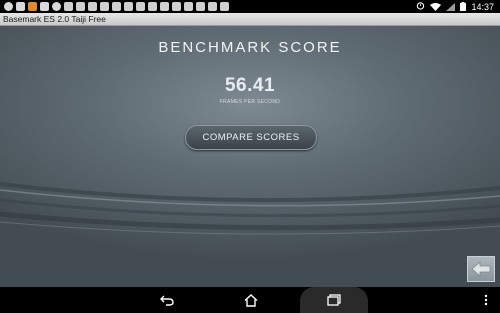  I want to click on system-icons: 14:37, so click(458, 6).